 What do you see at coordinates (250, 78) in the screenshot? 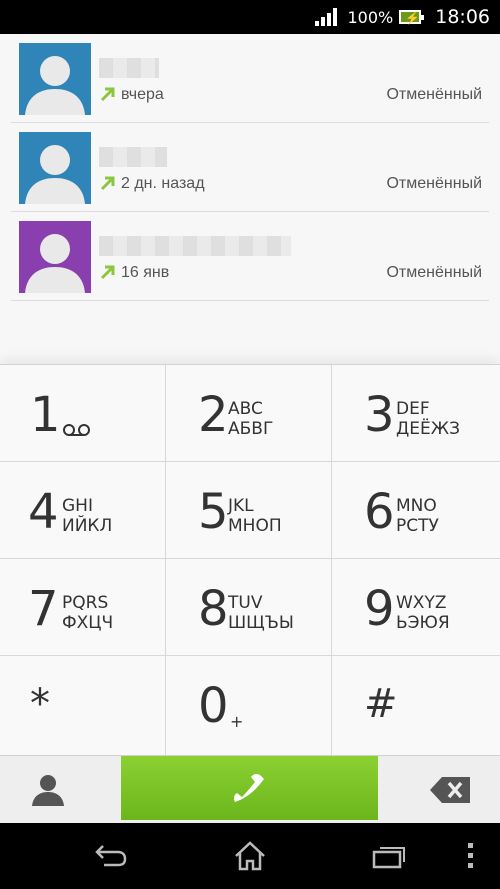
I see `call-log-item: вчера Отменённый` at bounding box center [250, 78].